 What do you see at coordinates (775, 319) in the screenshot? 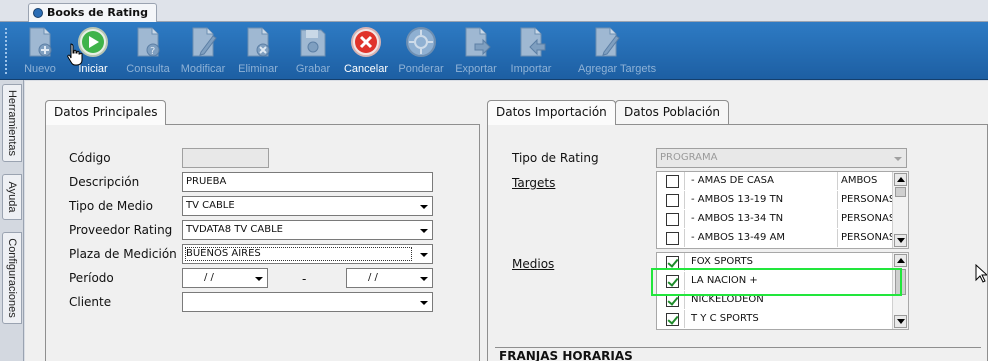
I see `list-item: T Y C SPORTS` at bounding box center [775, 319].